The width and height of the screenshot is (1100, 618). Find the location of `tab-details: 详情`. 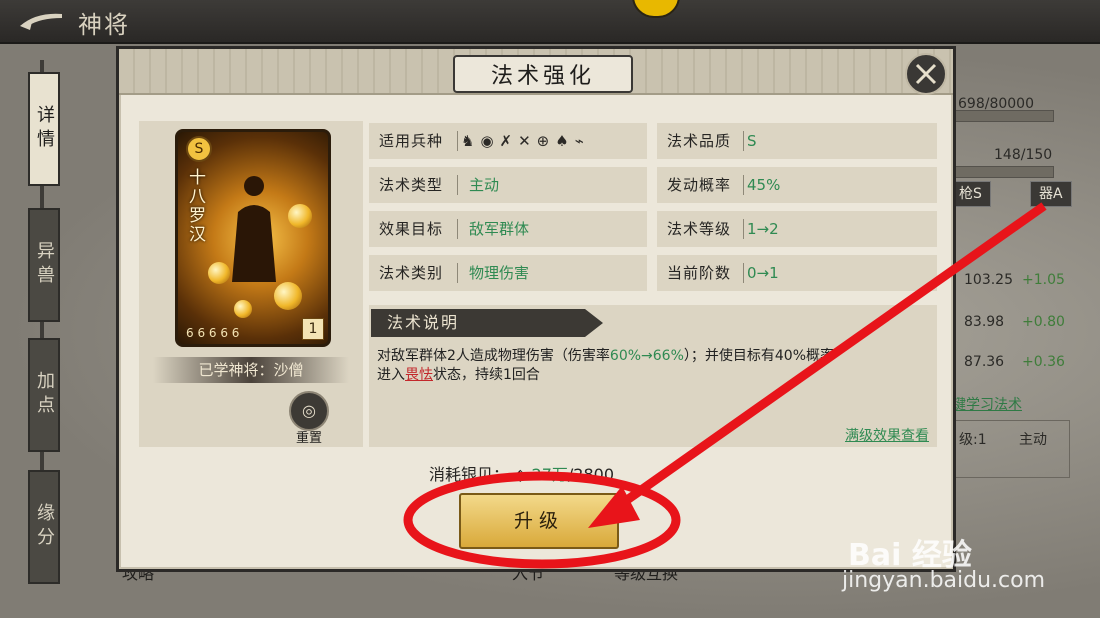

tab-details: 详情 is located at coordinates (44, 129).